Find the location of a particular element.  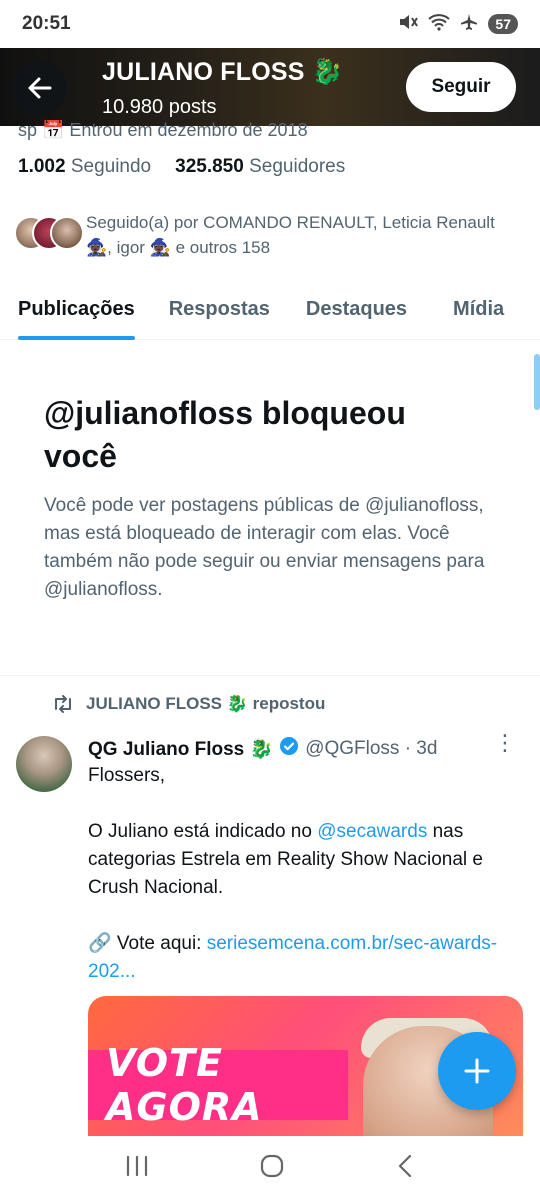

blocked-title: @julianofloss bloqueou você is located at coordinates (225, 434).